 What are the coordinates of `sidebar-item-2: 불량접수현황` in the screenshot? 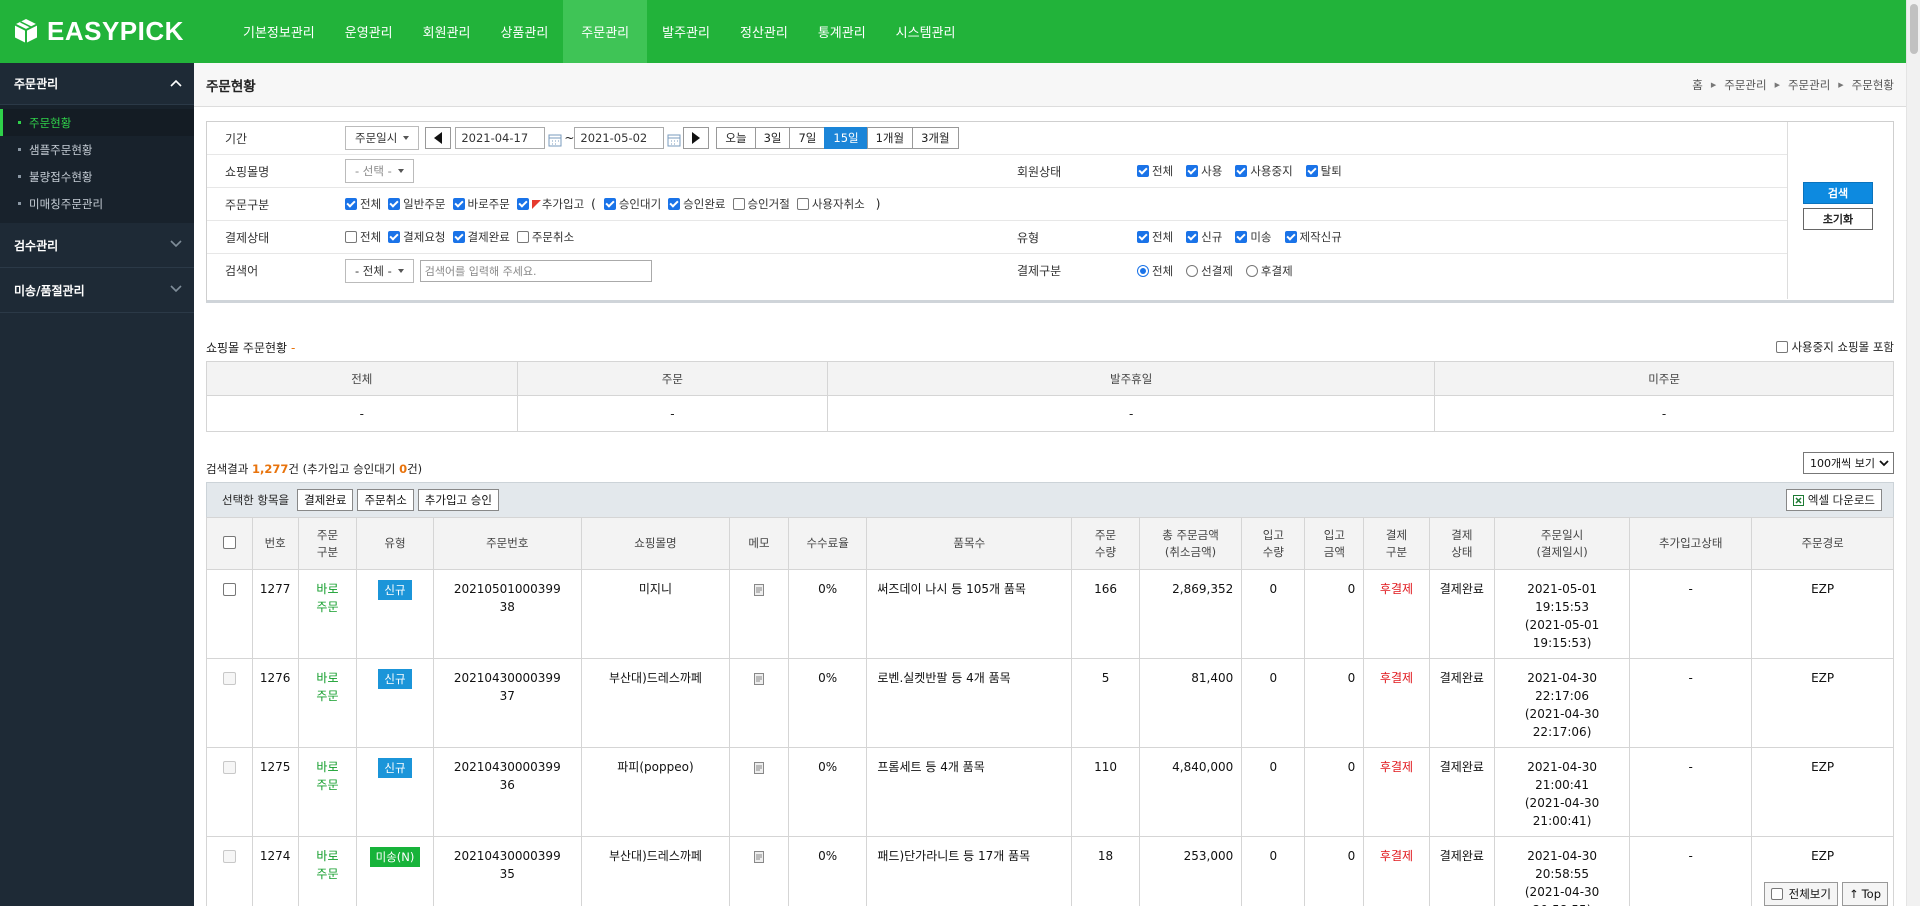 It's located at (97, 176).